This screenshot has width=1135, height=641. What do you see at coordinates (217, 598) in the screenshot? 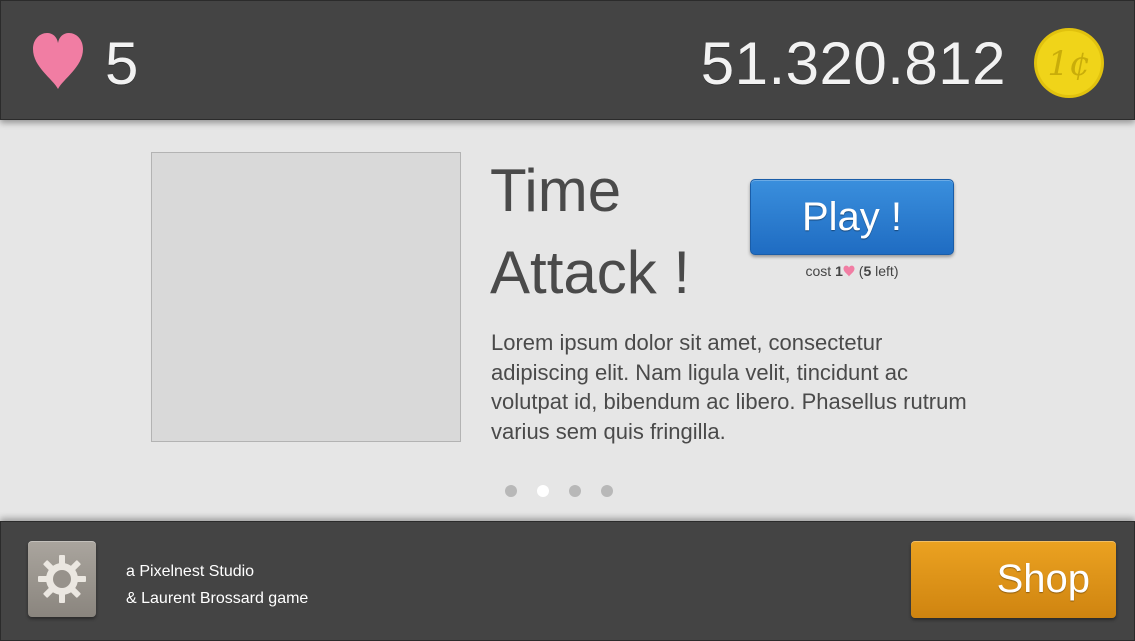
I see `credits-line-2: & Laurent Brossard game` at bounding box center [217, 598].